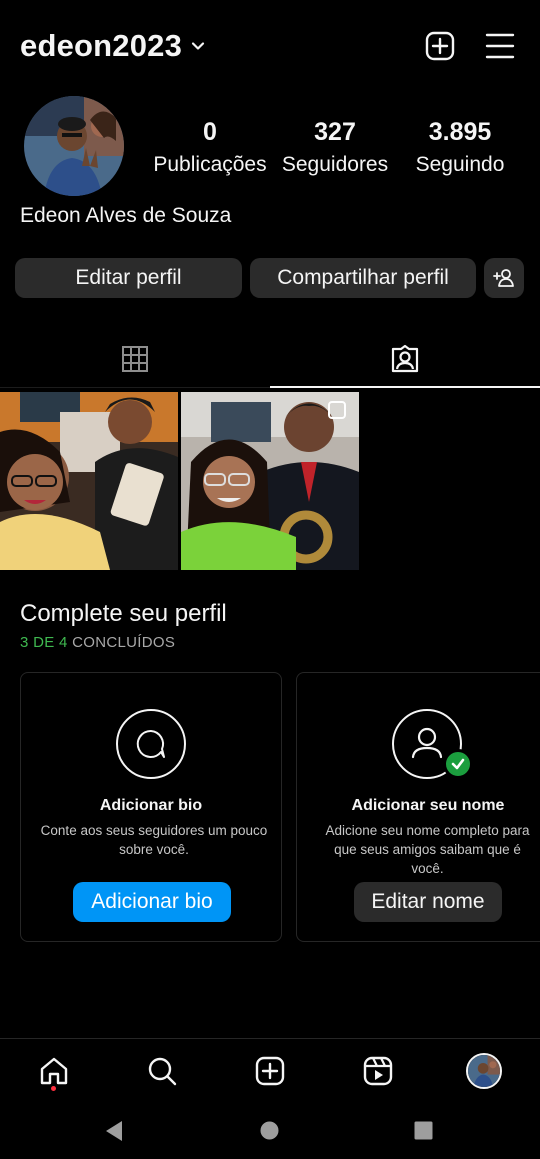 This screenshot has height=1159, width=540. Describe the element at coordinates (162, 1071) in the screenshot. I see `search-icon` at that location.